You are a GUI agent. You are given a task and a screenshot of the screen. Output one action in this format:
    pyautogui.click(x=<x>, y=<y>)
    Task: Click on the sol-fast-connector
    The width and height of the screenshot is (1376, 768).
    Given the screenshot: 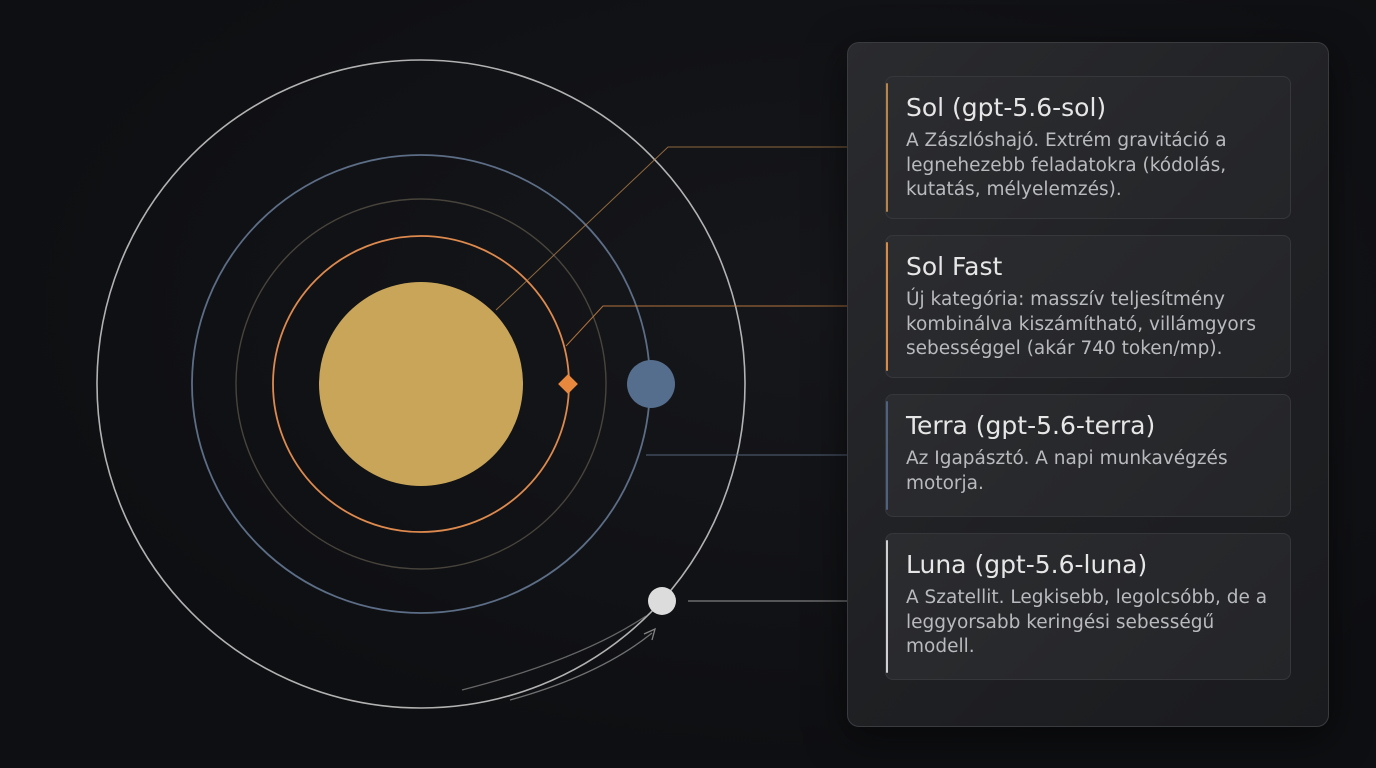 What is the action you would take?
    pyautogui.click(x=725, y=326)
    